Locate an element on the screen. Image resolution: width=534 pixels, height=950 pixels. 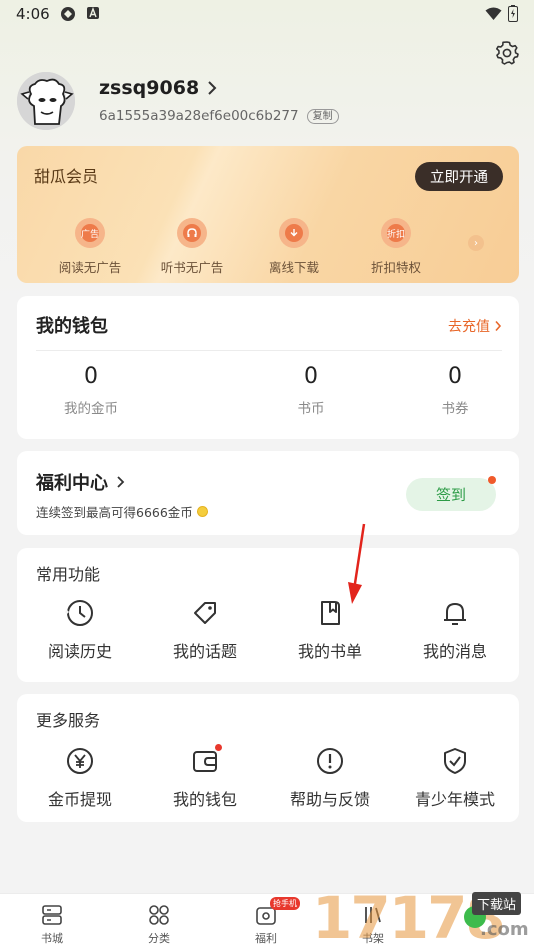
vip-more-arrow-icon: › is located at coordinates (476, 243).